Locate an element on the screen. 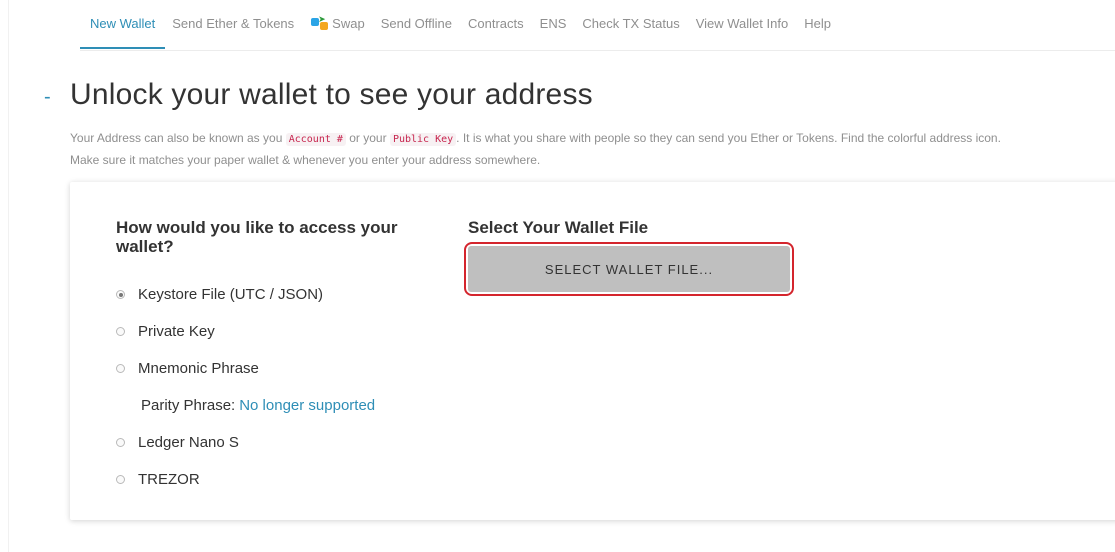 This screenshot has width=1115, height=552. option-label: Keystore File (UTC / JSON) is located at coordinates (231, 294).